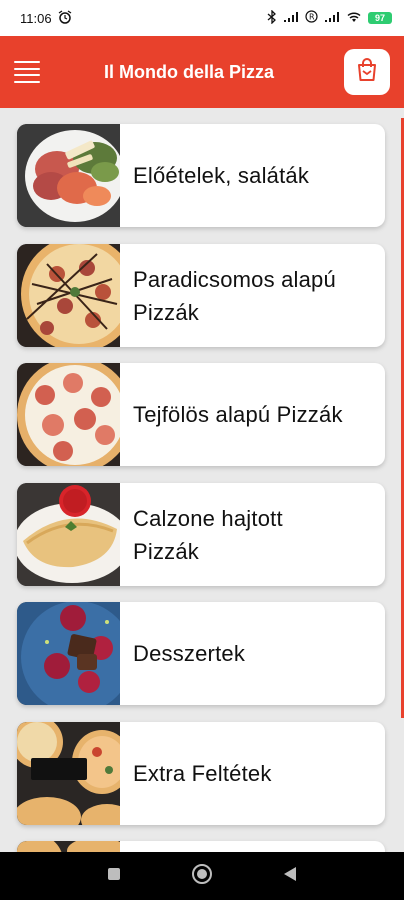 The height and width of the screenshot is (900, 404). I want to click on home-button, so click(202, 876).